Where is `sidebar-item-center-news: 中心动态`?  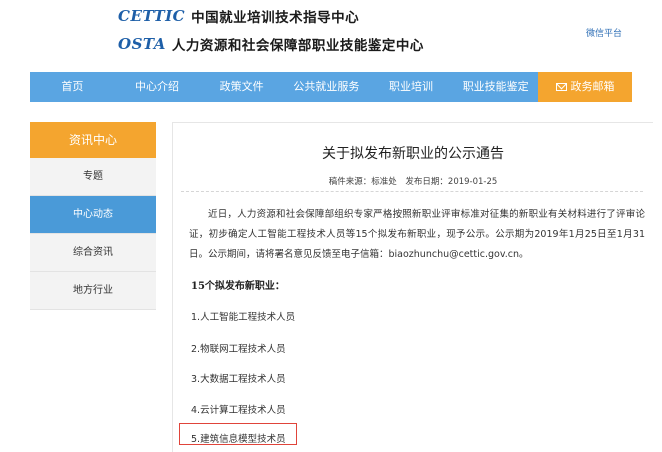
sidebar-item-center-news: 中心动态 is located at coordinates (93, 215).